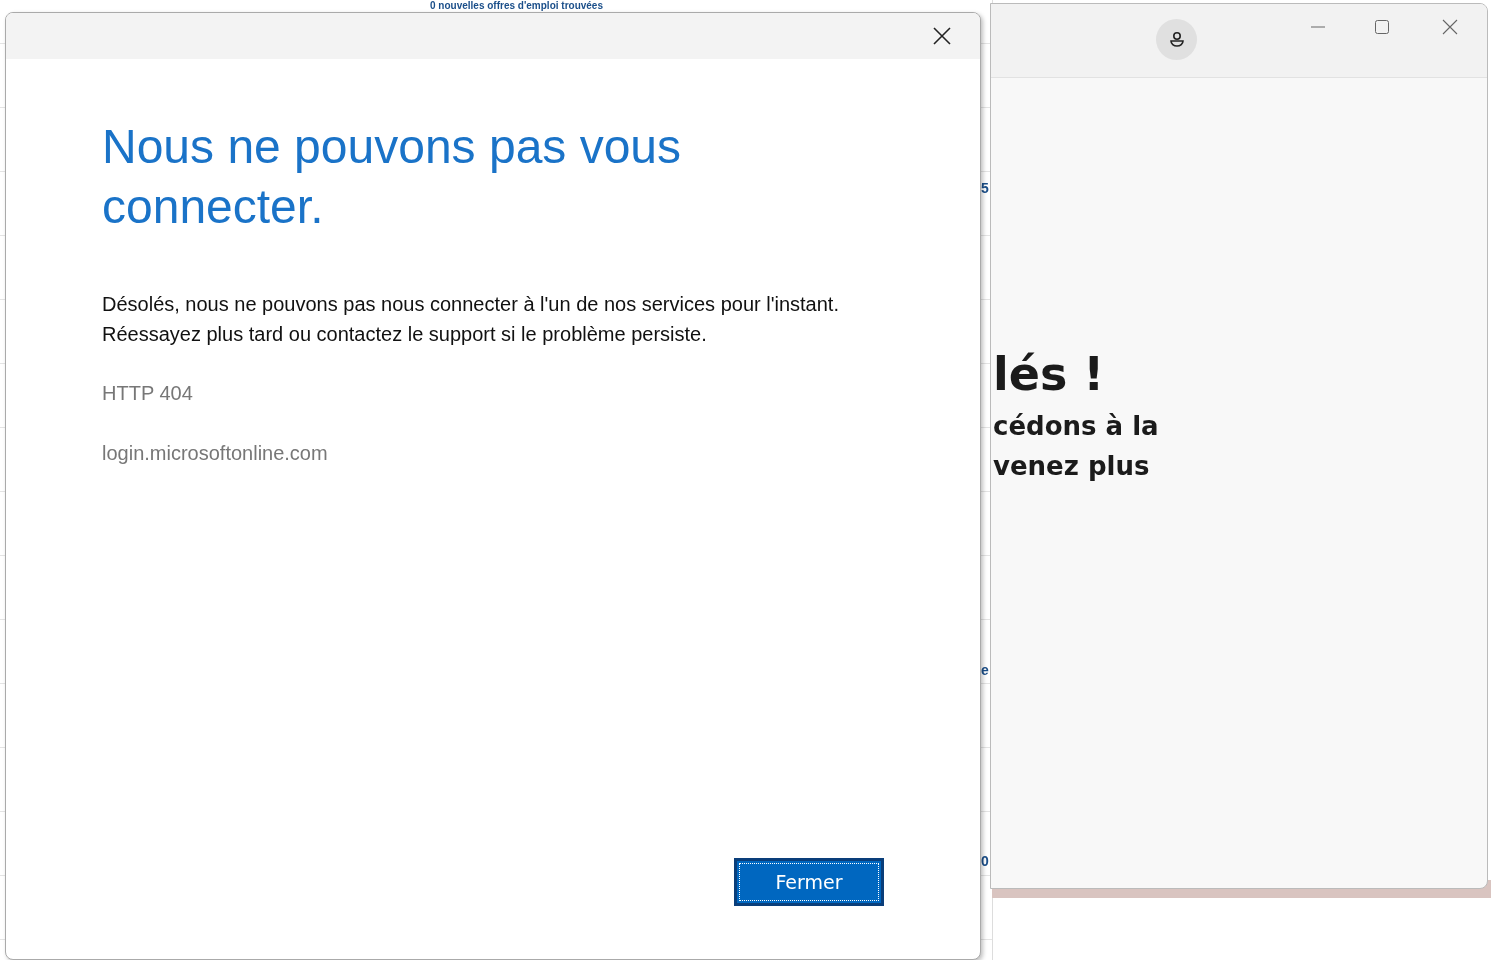  Describe the element at coordinates (215, 453) in the screenshot. I see `host-name: login.microsoftonline.com` at that location.